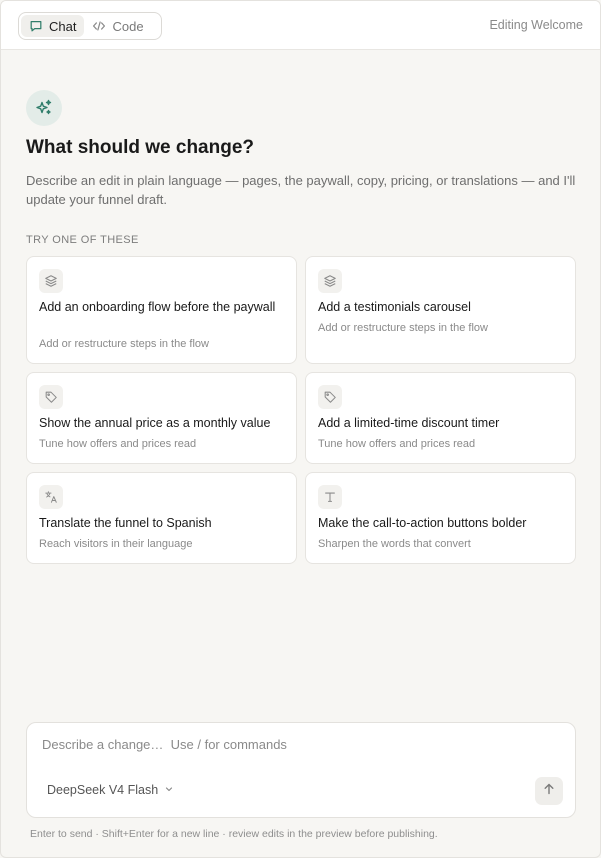 The image size is (601, 858). What do you see at coordinates (300, 25) in the screenshot?
I see `top-bar: Chat Code Editing Welcome` at bounding box center [300, 25].